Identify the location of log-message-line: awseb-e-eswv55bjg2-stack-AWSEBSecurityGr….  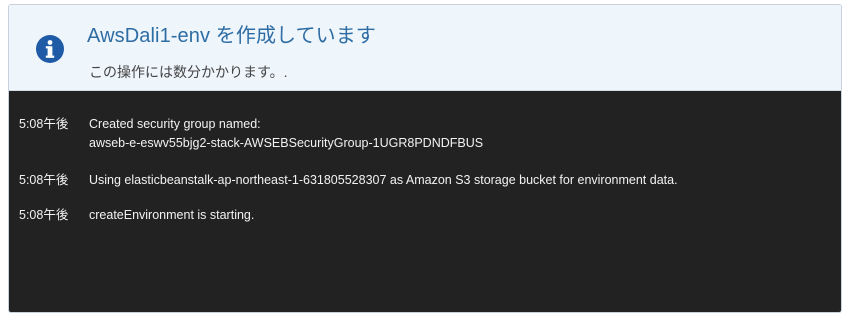
(286, 143).